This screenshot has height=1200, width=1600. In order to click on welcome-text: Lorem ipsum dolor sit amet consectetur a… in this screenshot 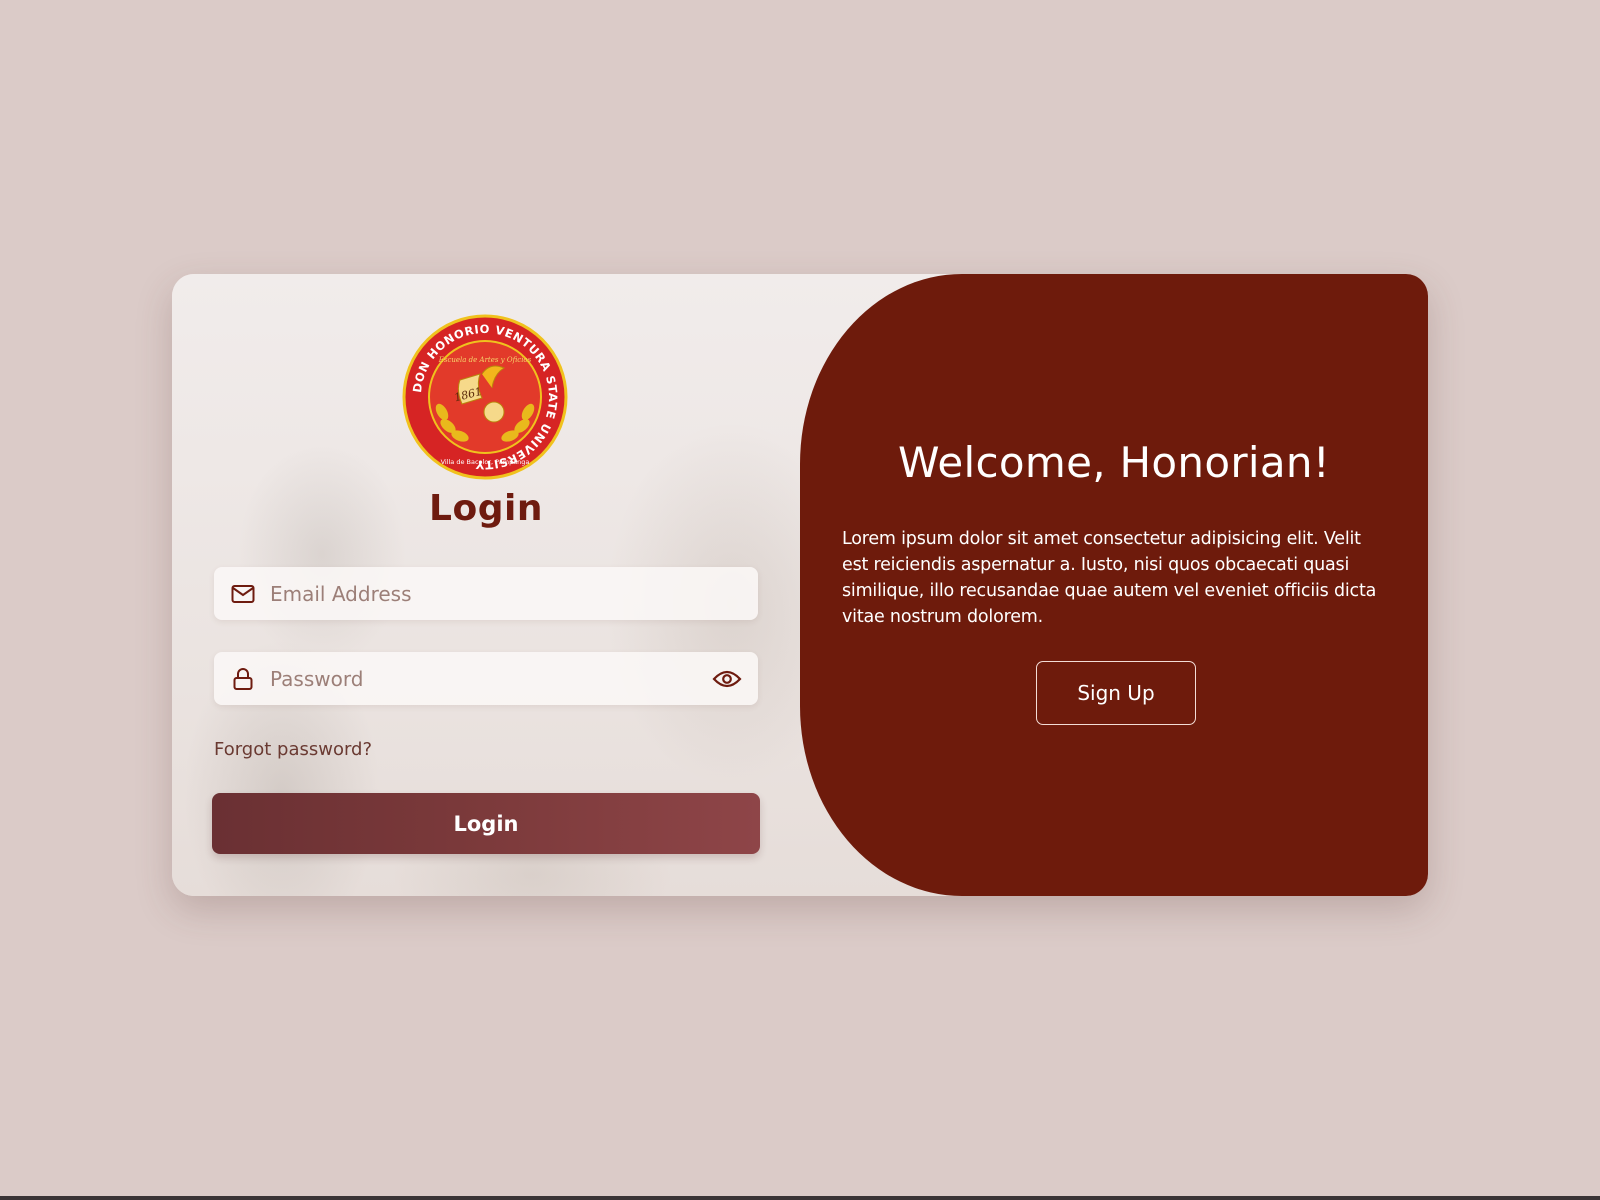, I will do `click(1109, 578)`.